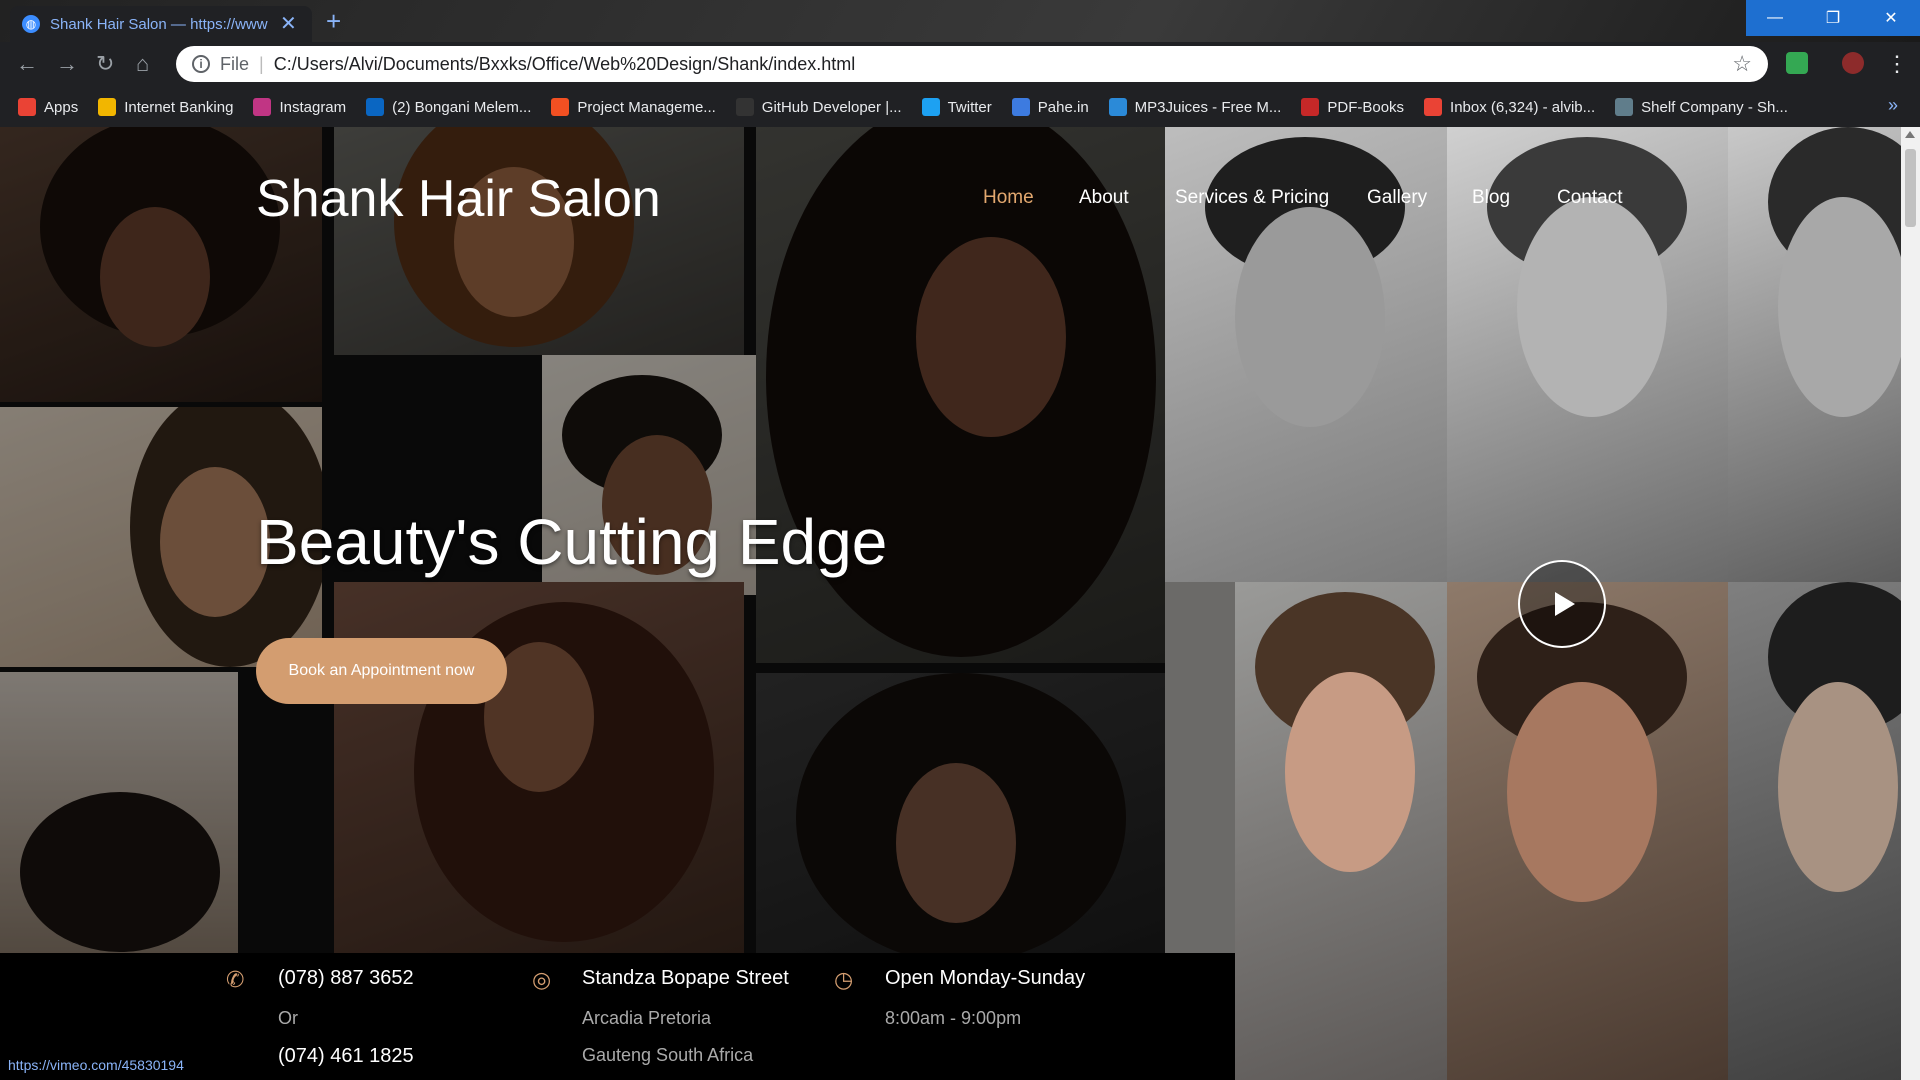  I want to click on close-window-button: ✕, so click(1891, 18).